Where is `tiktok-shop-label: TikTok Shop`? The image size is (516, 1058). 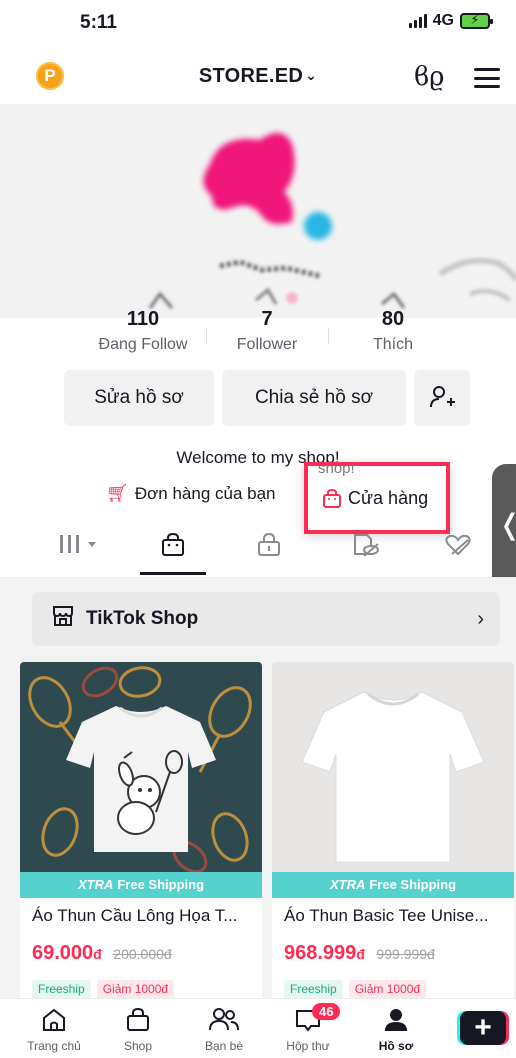
tiktok-shop-label: TikTok Shop is located at coordinates (142, 618).